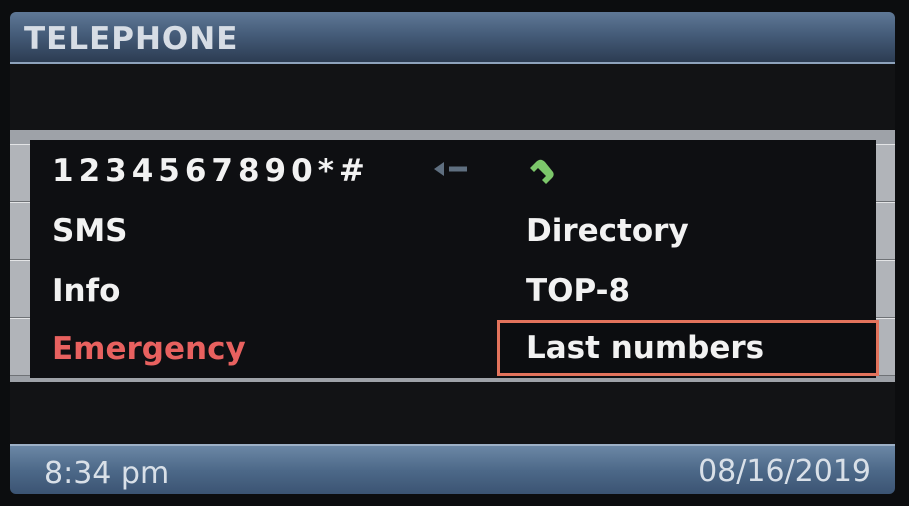 This screenshot has width=909, height=506. What do you see at coordinates (539, 171) in the screenshot?
I see `phone-handset-icon` at bounding box center [539, 171].